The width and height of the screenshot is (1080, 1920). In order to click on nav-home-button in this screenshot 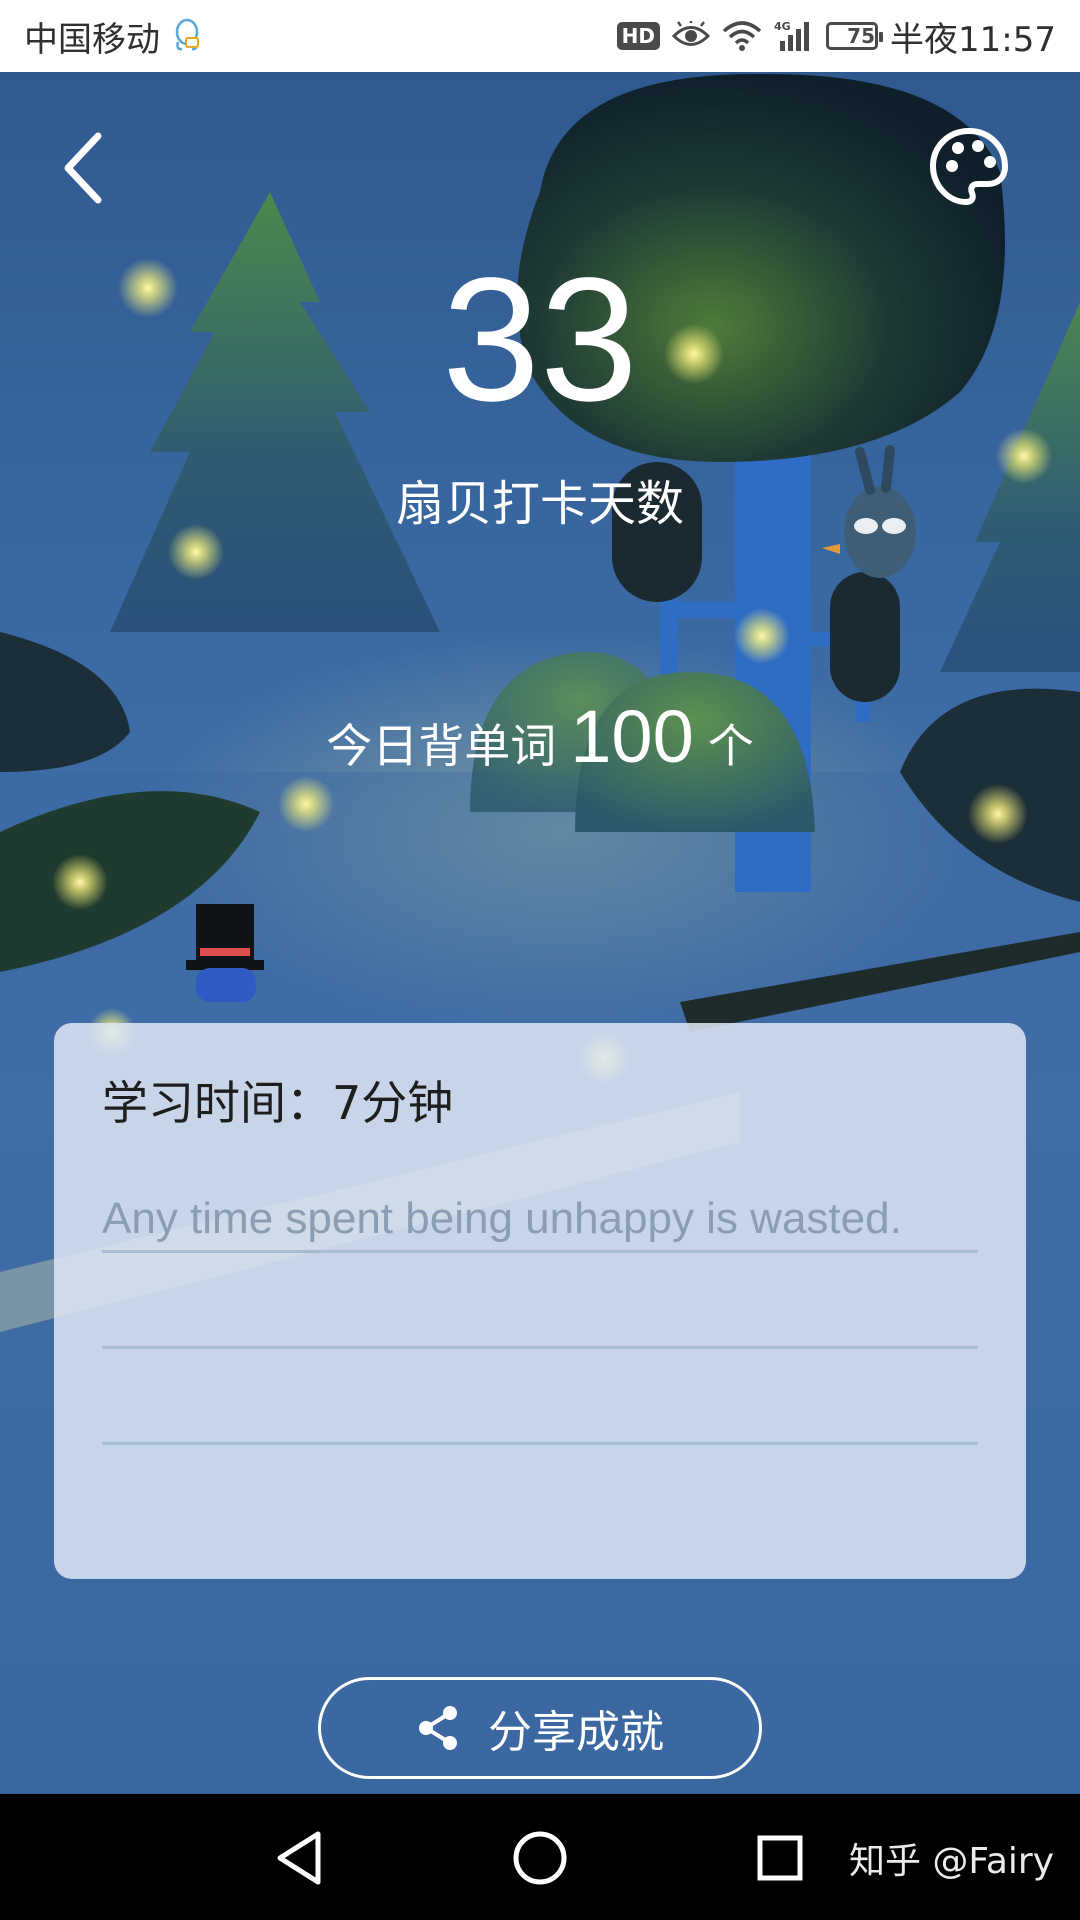, I will do `click(540, 1858)`.